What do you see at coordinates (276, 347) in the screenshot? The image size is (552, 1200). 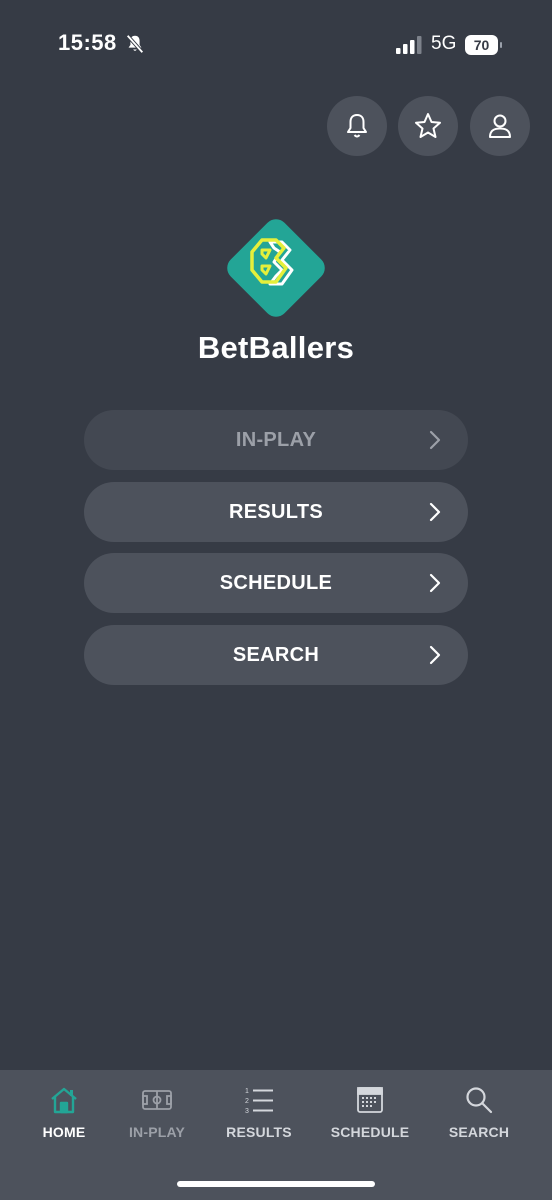 I see `brand-name: BetBallers` at bounding box center [276, 347].